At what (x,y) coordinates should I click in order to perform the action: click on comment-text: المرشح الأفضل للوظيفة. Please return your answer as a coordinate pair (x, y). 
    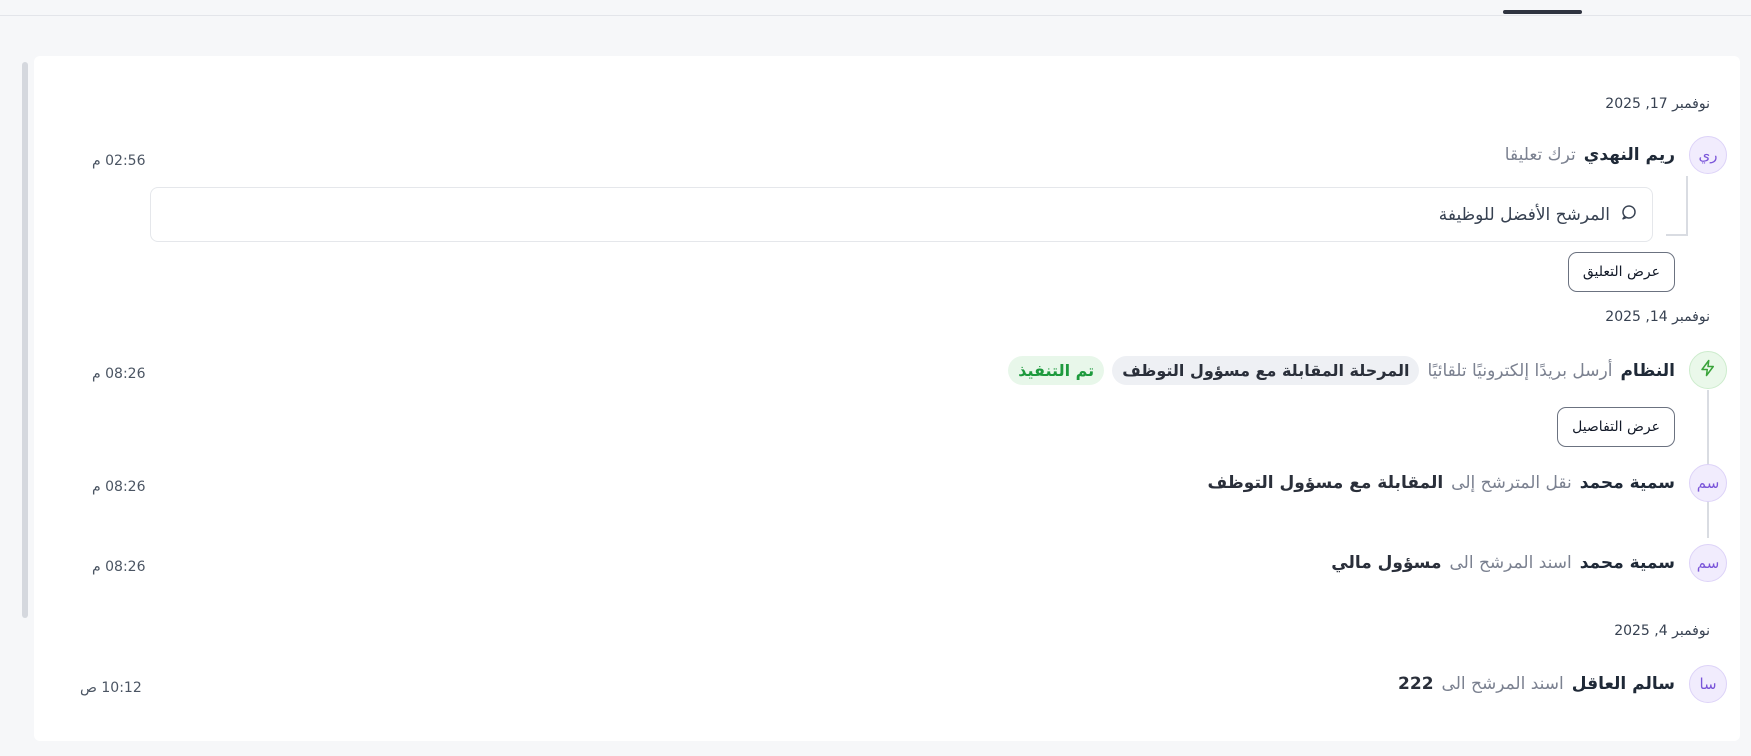
    Looking at the image, I should click on (1524, 214).